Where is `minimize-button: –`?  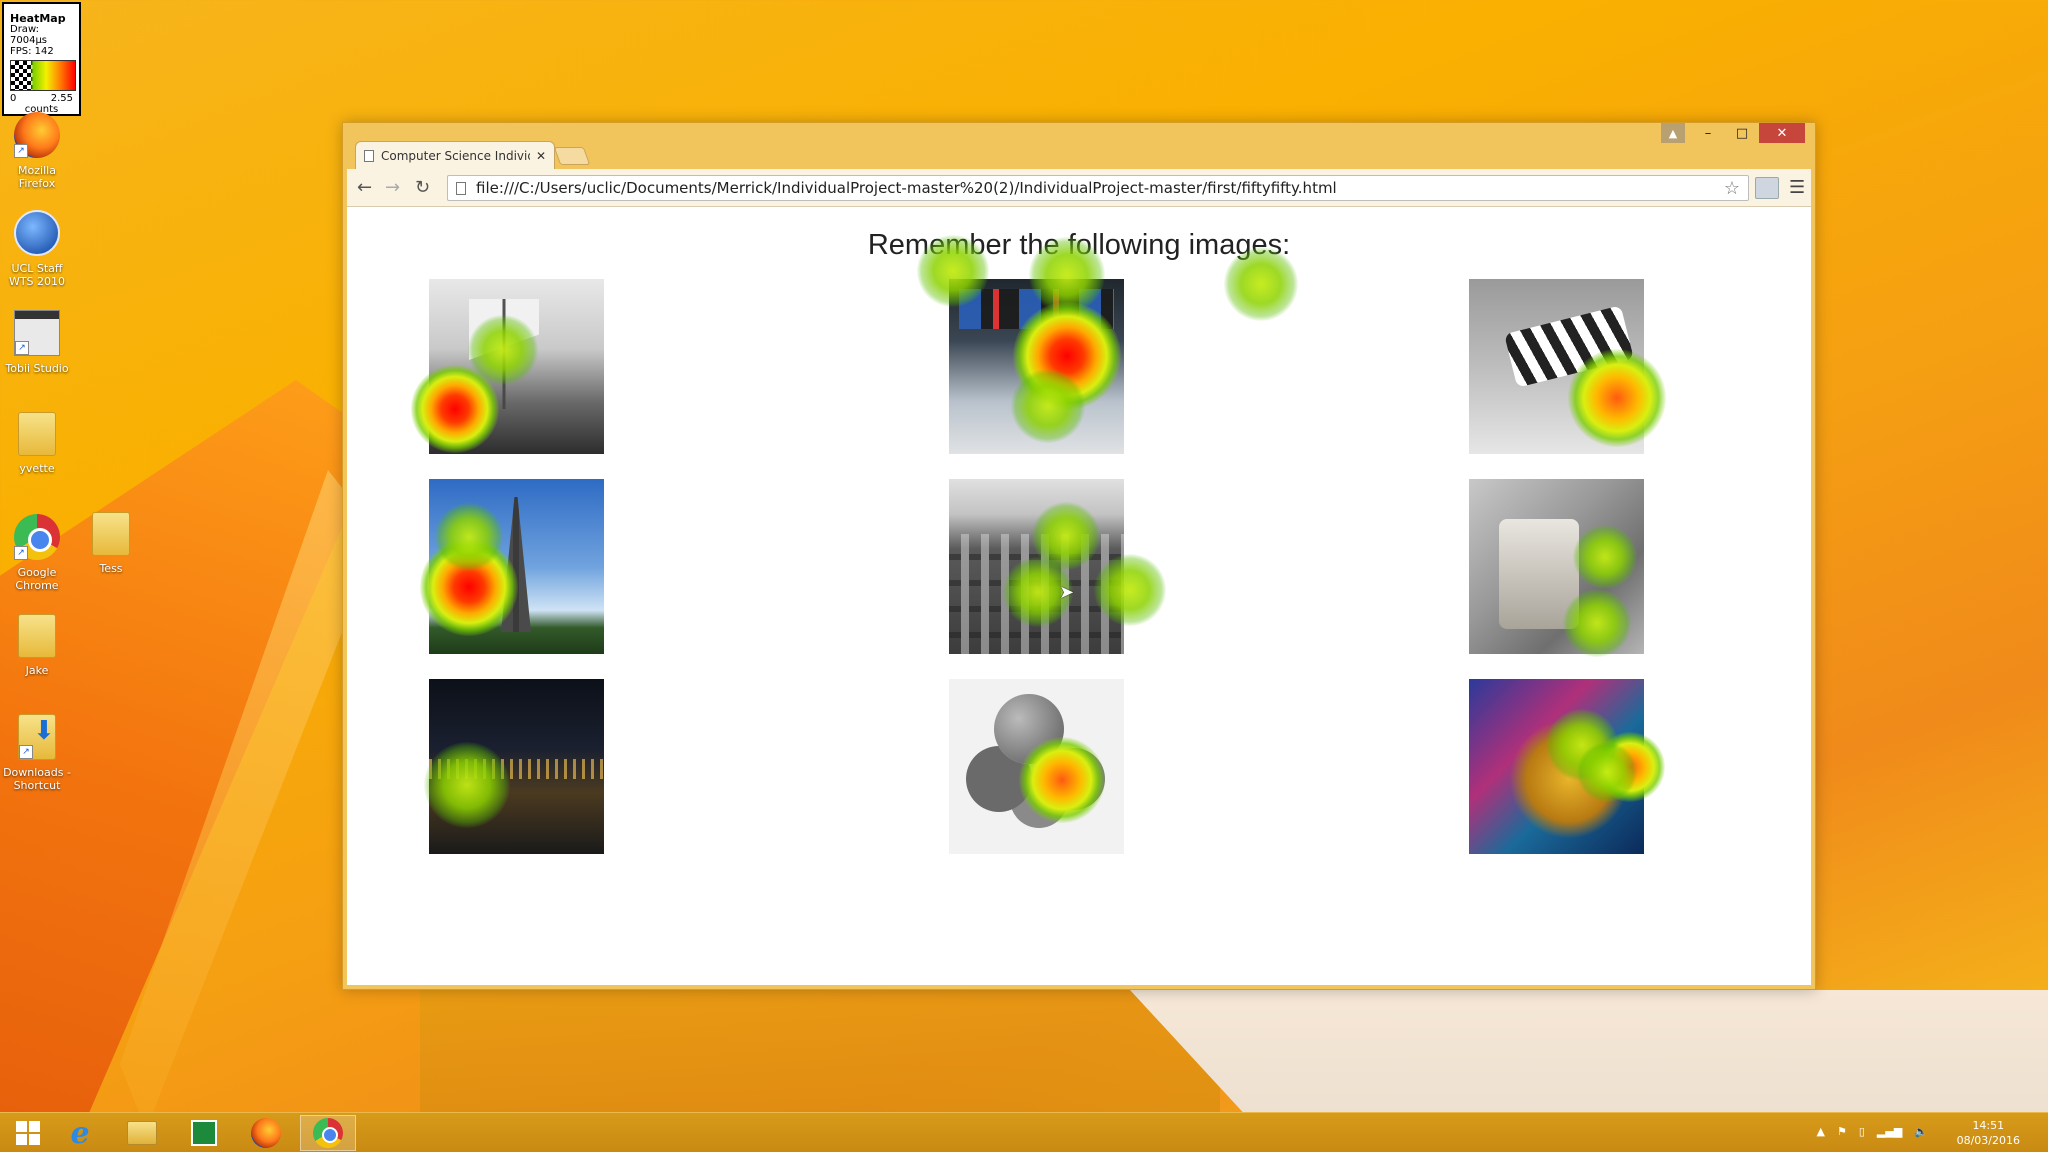
minimize-button: – is located at coordinates (1708, 133).